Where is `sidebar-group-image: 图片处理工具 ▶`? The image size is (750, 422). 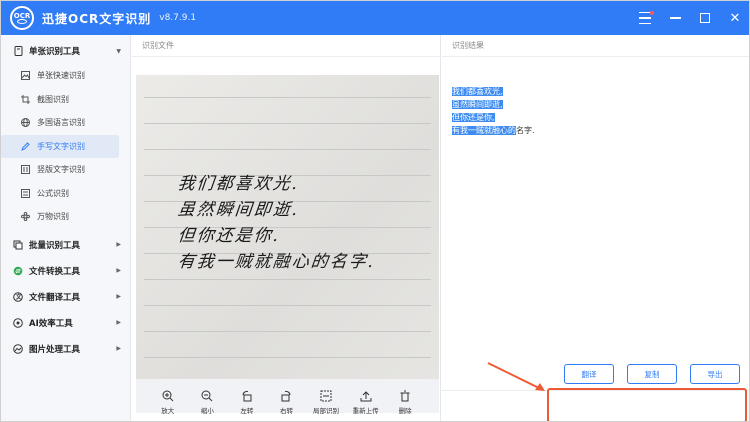 sidebar-group-image: 图片处理工具 ▶ is located at coordinates (65, 349).